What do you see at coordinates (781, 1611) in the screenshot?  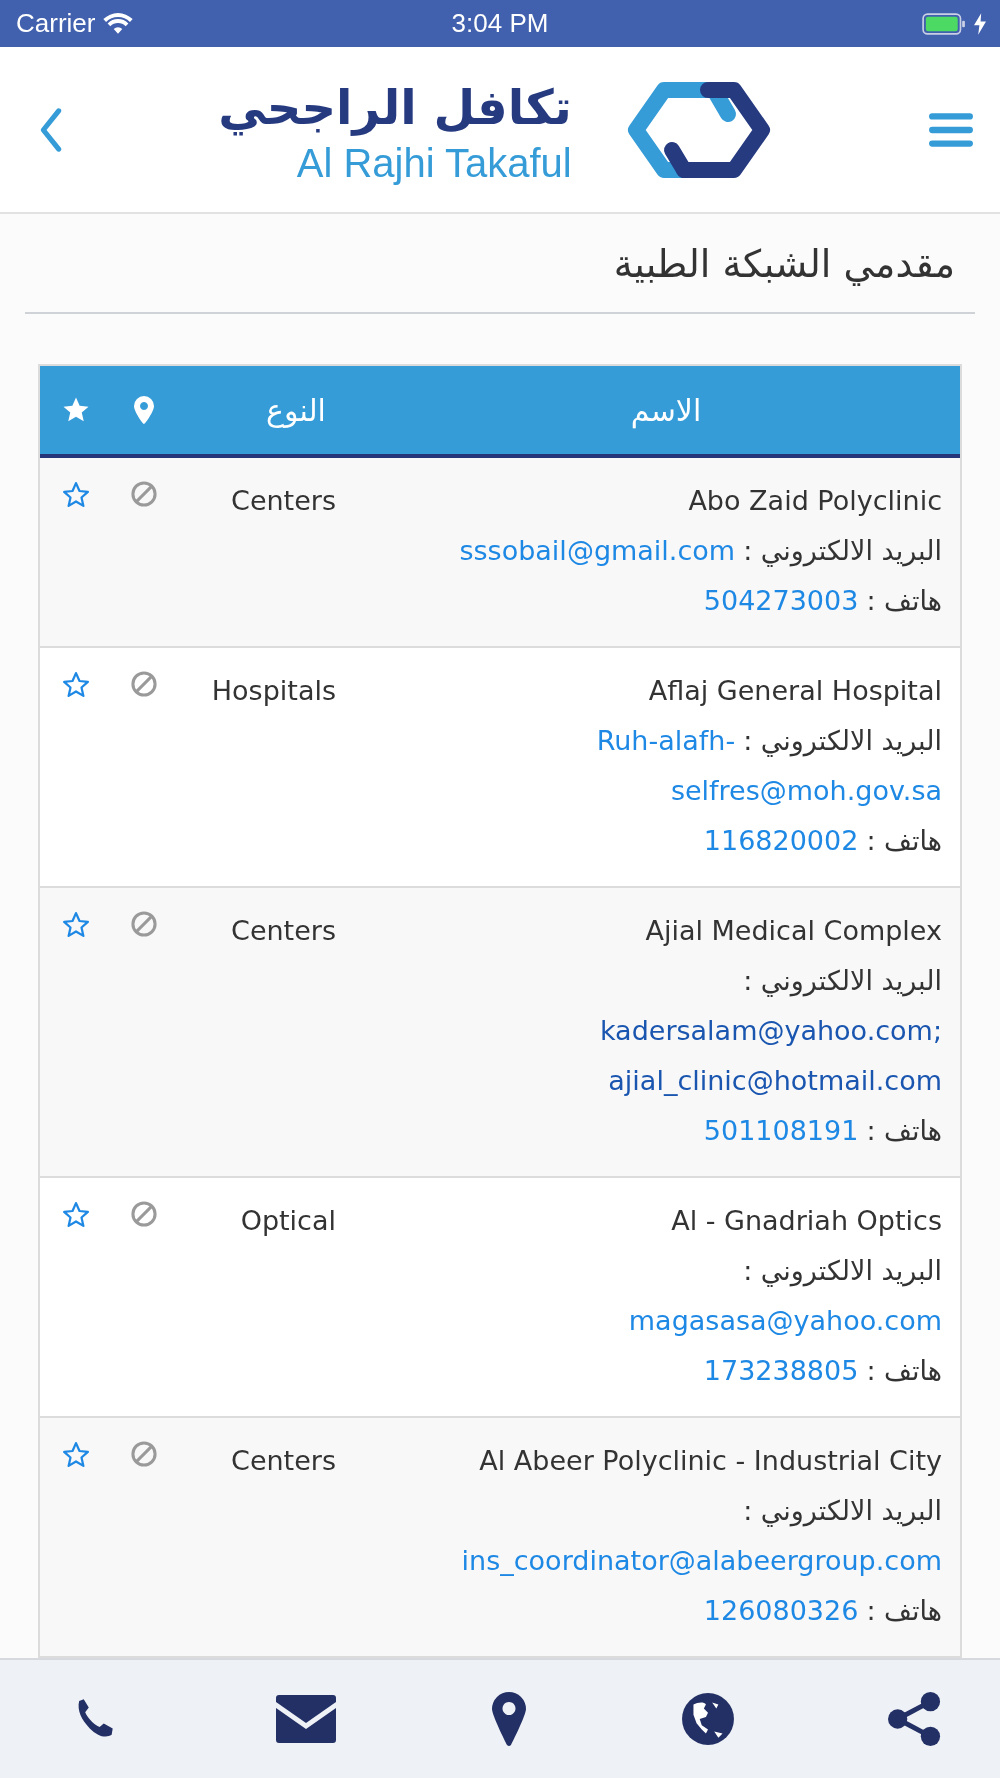 I see `phone-link: 126080326` at bounding box center [781, 1611].